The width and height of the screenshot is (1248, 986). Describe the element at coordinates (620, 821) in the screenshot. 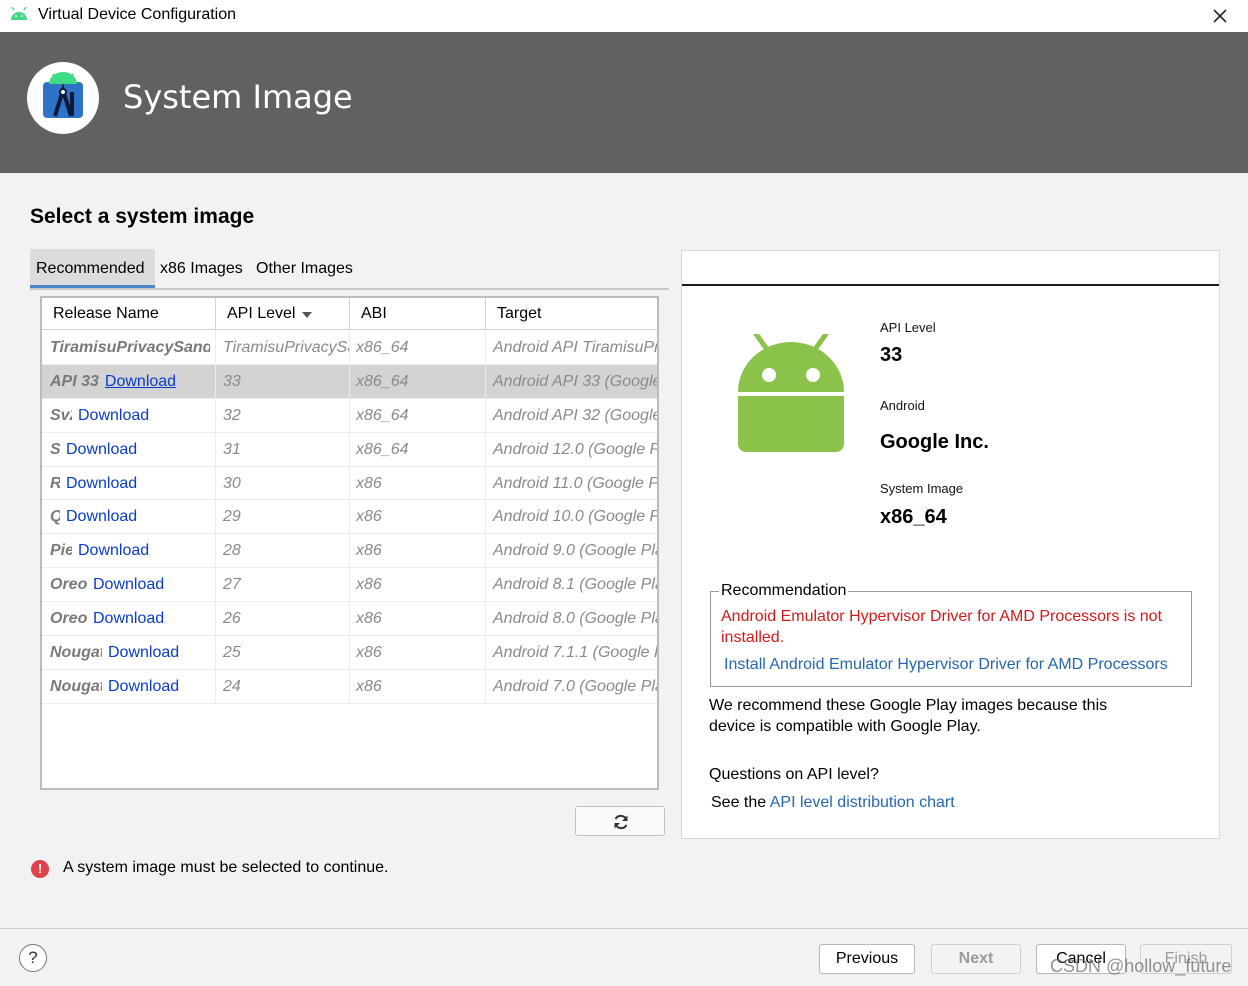

I see `refresh-button` at that location.